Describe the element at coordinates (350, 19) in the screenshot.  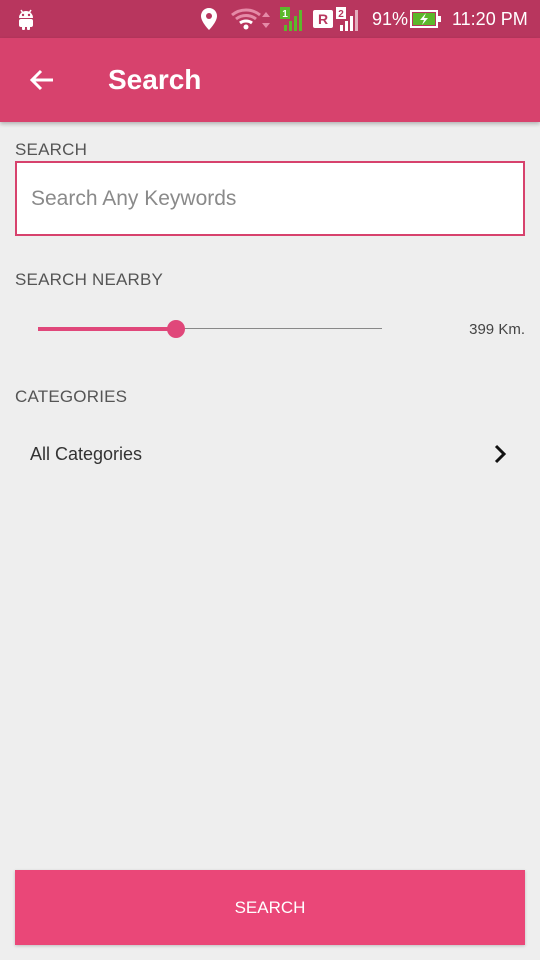
I see `sim2-signal-icon: 2` at that location.